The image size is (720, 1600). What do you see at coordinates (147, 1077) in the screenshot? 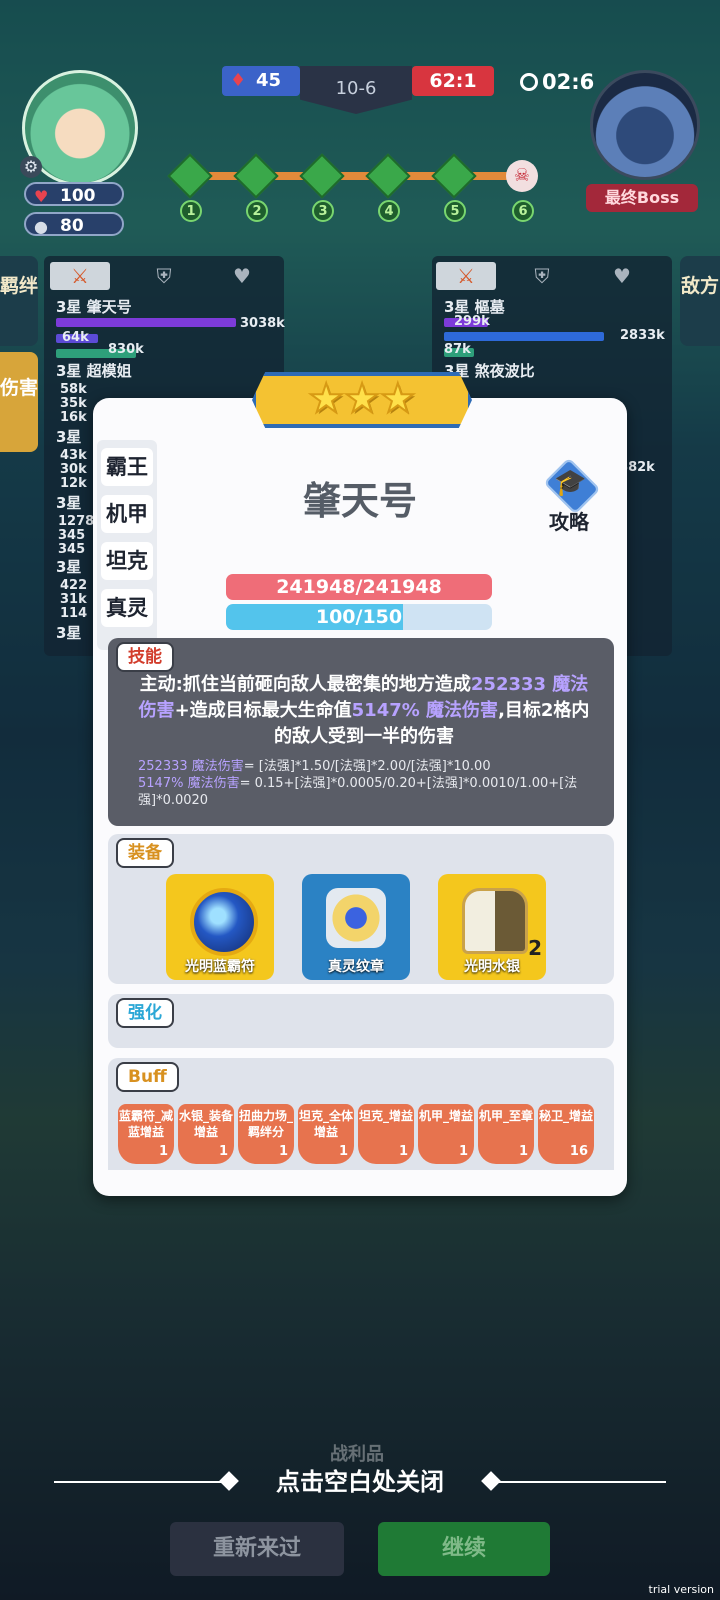
I see `buff-tag: Buff` at bounding box center [147, 1077].